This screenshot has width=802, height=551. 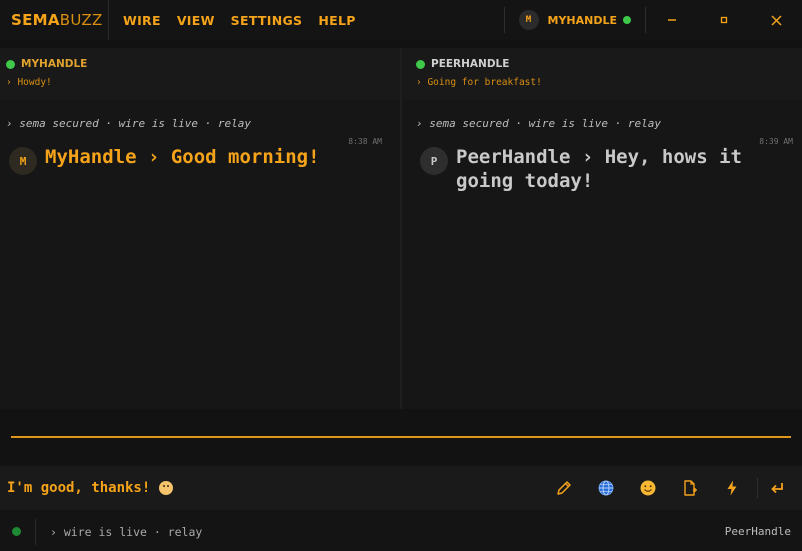 I want to click on file-icon, so click(x=690, y=488).